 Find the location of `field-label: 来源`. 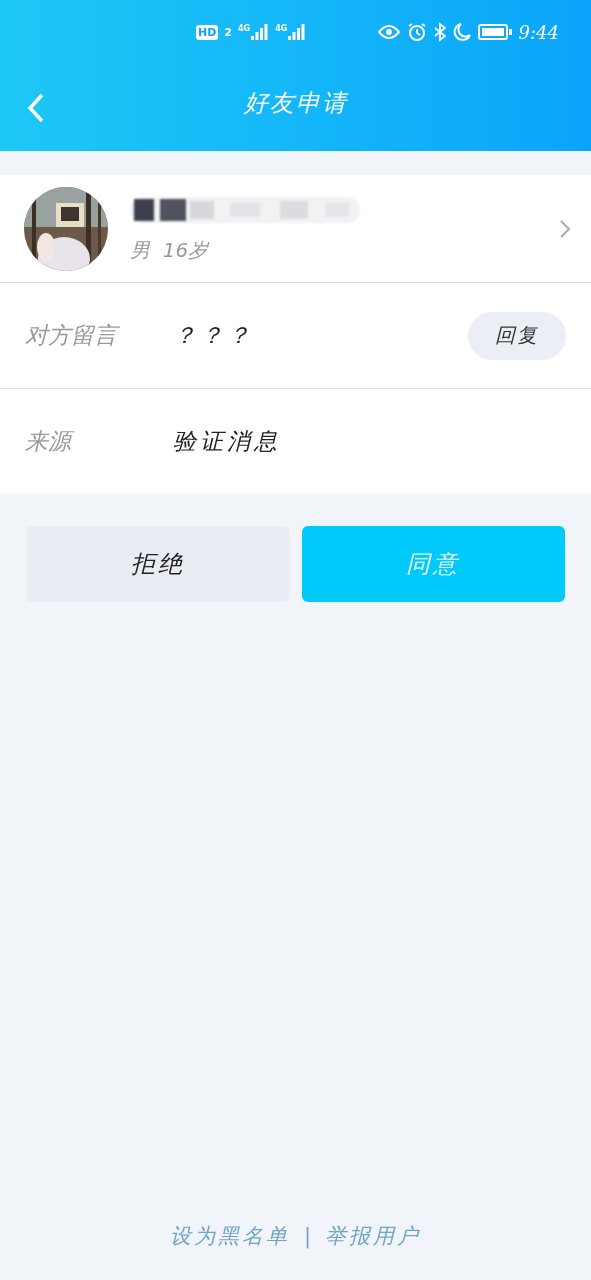

field-label: 来源 is located at coordinates (99, 441).